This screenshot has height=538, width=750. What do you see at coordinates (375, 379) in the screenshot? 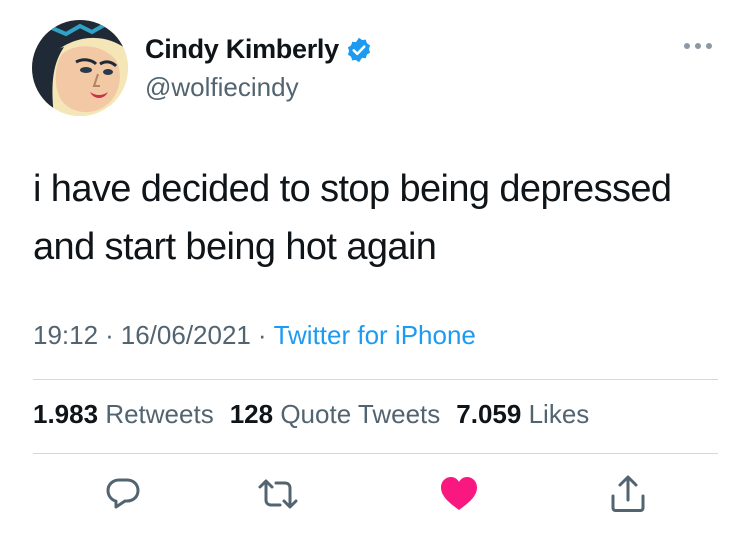
I see `divider-top` at bounding box center [375, 379].